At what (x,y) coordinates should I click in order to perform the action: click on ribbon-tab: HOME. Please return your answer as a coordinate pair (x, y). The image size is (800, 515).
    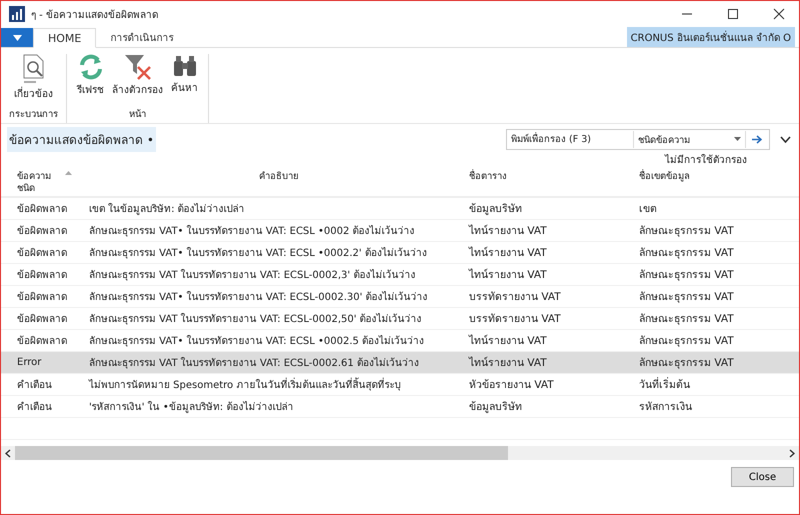
    Looking at the image, I should click on (64, 38).